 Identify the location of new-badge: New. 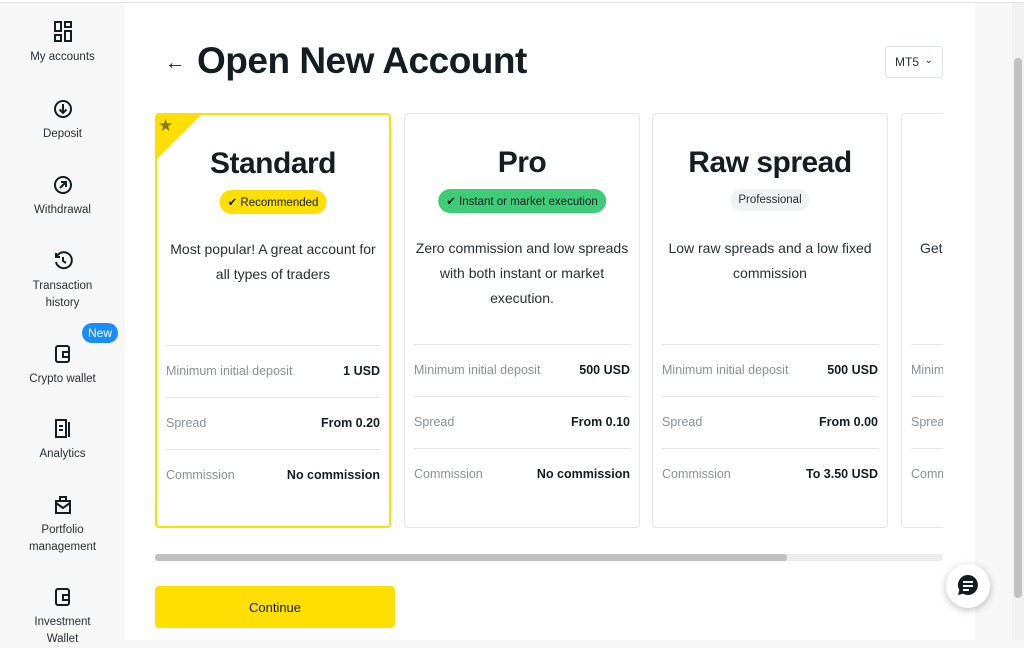
(100, 333).